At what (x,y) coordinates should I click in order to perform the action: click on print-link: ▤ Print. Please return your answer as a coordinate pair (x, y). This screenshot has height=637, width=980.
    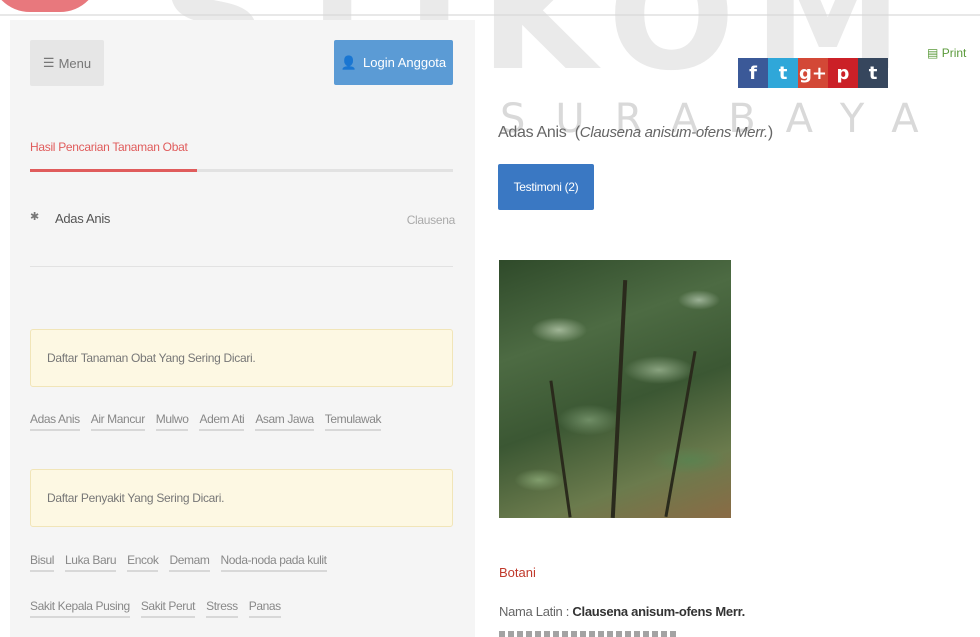
    Looking at the image, I should click on (946, 53).